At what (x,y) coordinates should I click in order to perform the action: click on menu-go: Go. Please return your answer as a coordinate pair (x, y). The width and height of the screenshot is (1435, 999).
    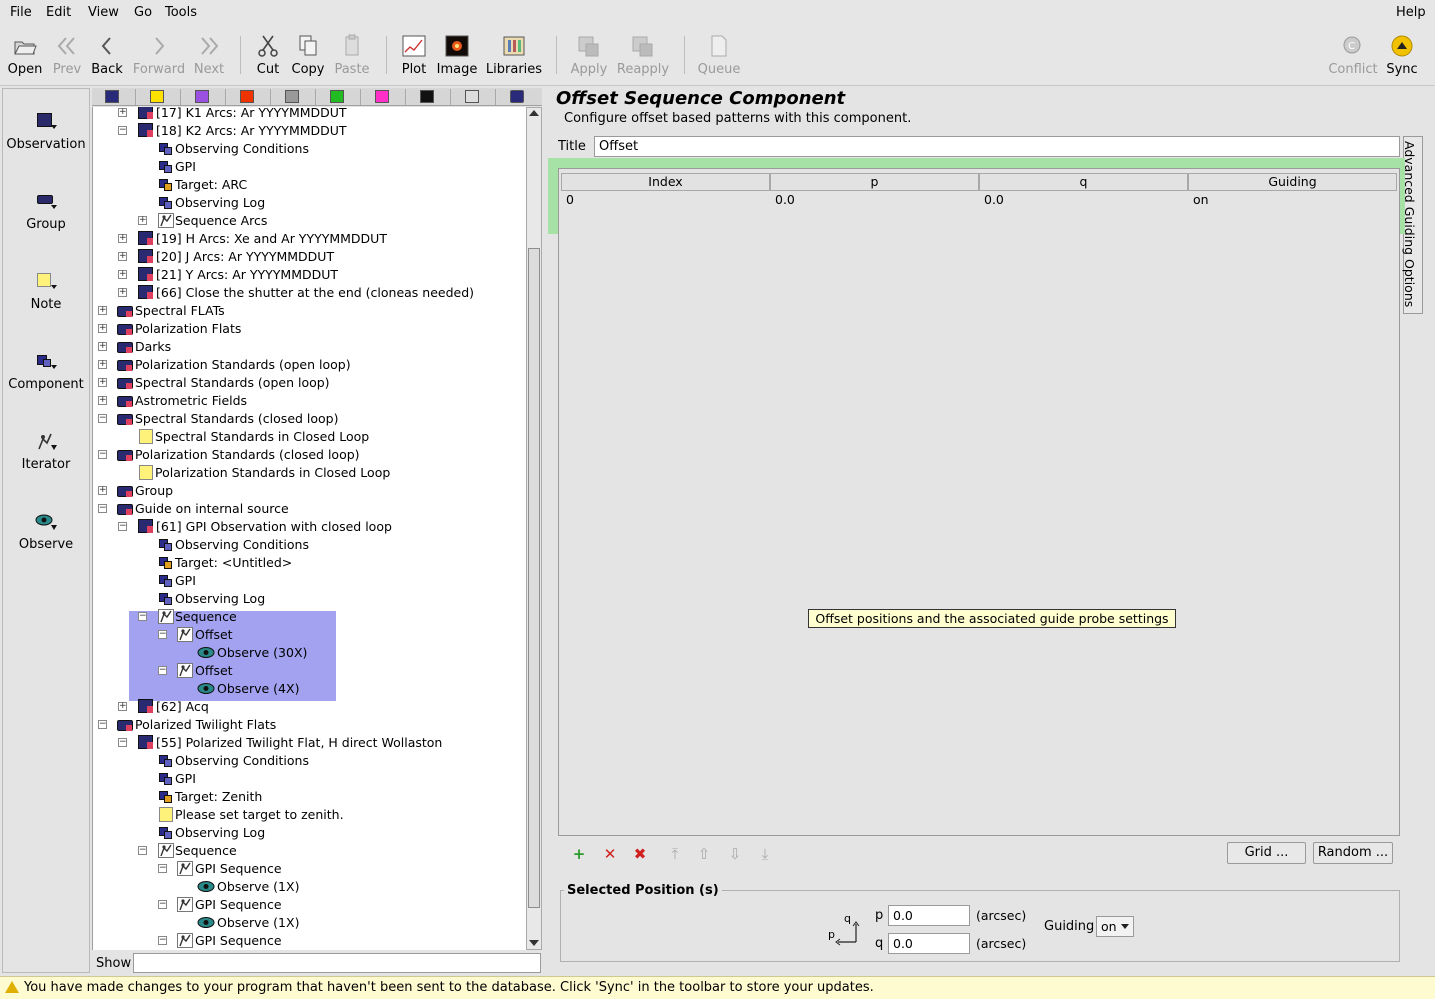
    Looking at the image, I should click on (143, 12).